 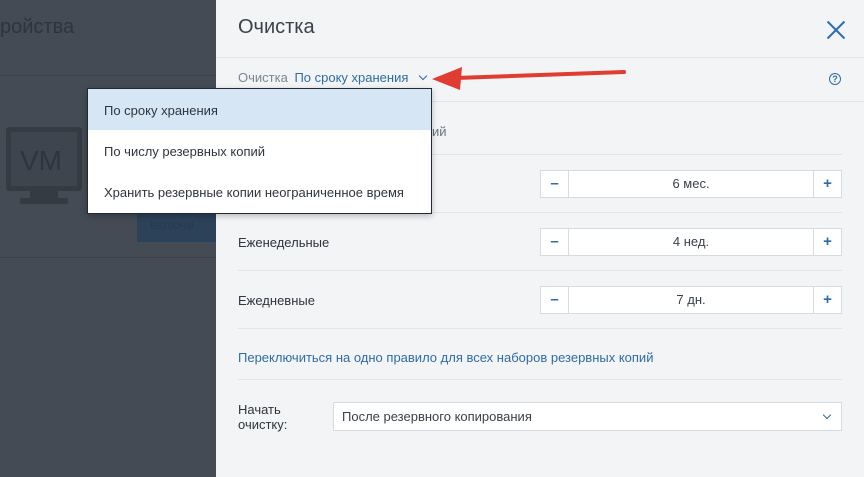 What do you see at coordinates (259, 109) in the screenshot?
I see `menu-item-by-retention: По сроку хранения` at bounding box center [259, 109].